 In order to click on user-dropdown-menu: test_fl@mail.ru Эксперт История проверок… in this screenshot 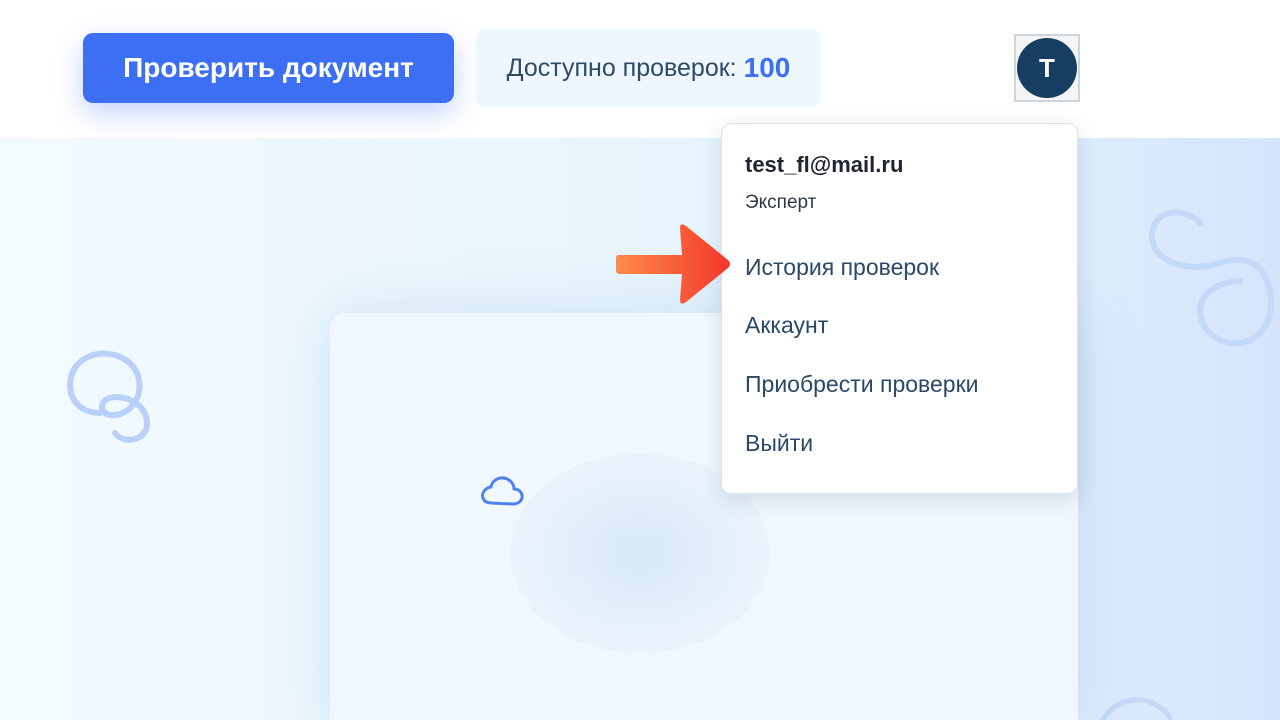, I will do `click(899, 308)`.